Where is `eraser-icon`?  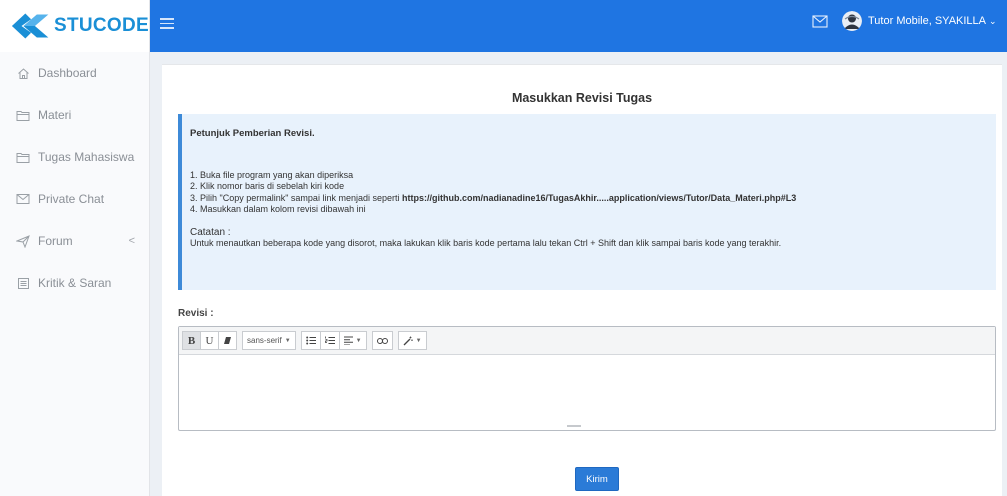 eraser-icon is located at coordinates (227, 340).